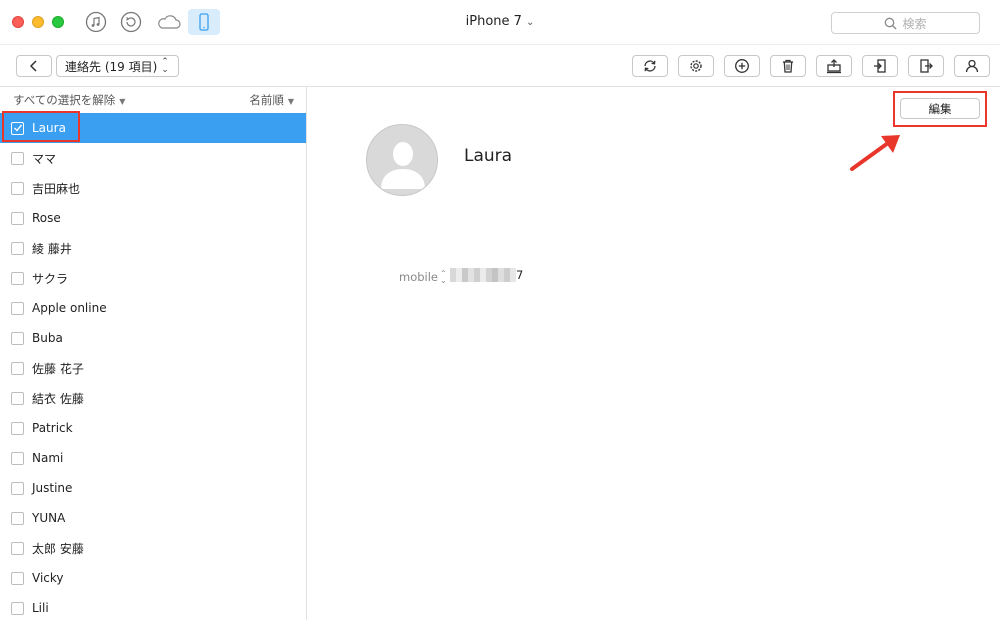 The width and height of the screenshot is (1000, 620). Describe the element at coordinates (500, 66) in the screenshot. I see `toolbar: 連絡先 (19 項目) ⌃ ⌄` at that location.